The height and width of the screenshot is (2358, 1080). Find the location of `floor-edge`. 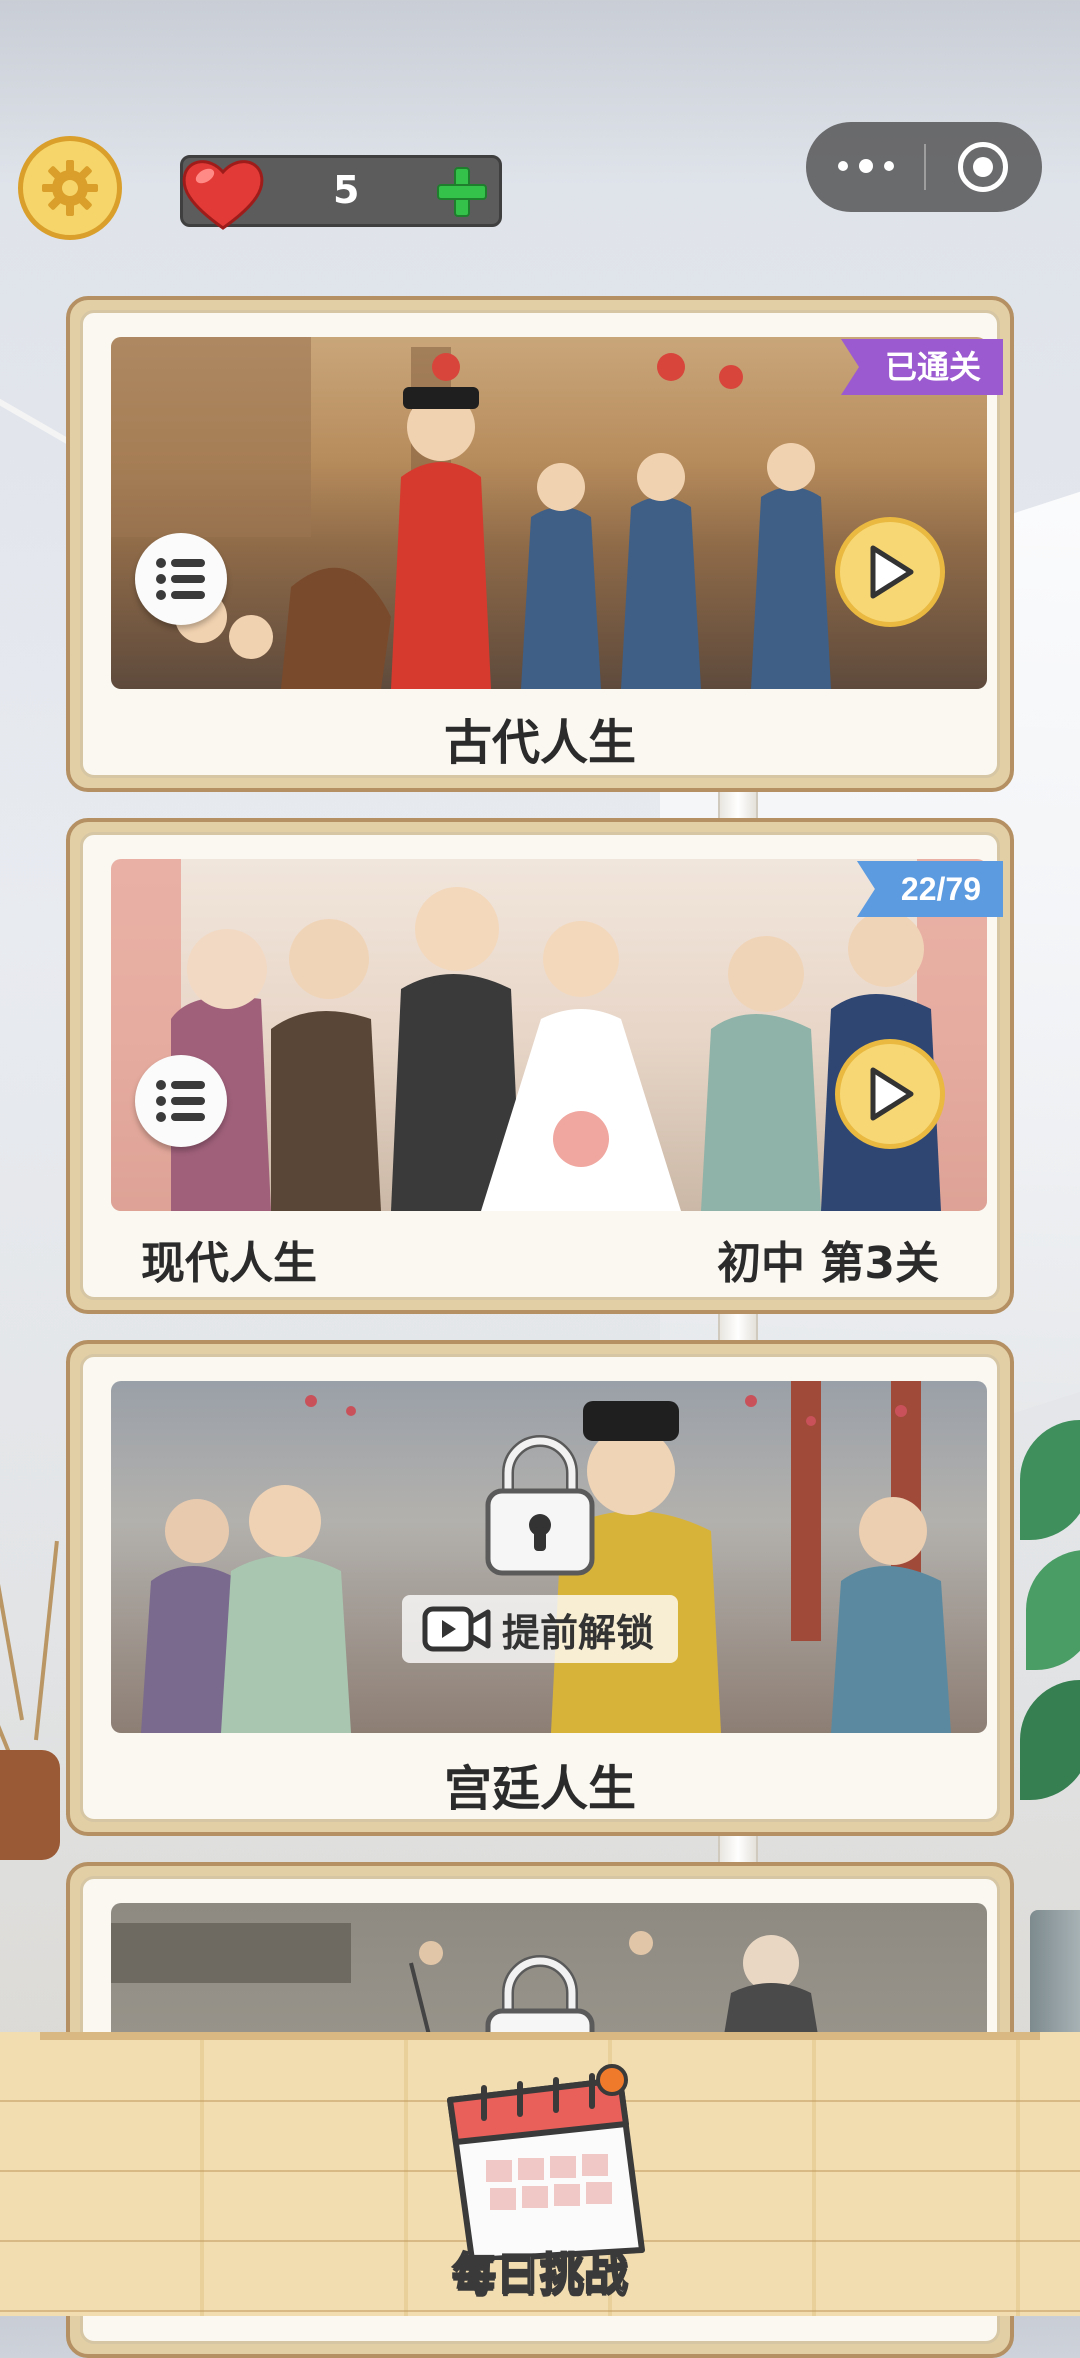

floor-edge is located at coordinates (540, 2036).